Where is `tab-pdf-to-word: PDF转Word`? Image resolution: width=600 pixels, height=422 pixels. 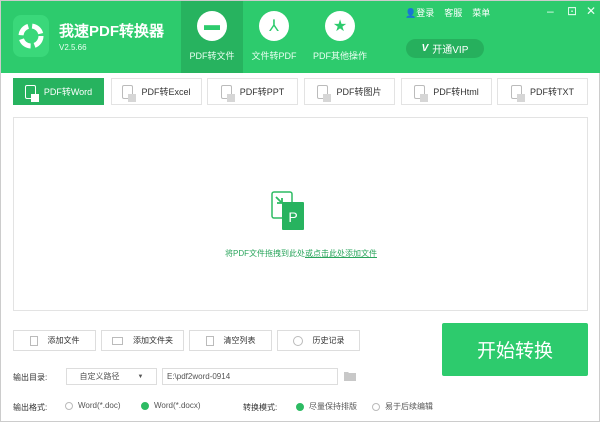 tab-pdf-to-word: PDF转Word is located at coordinates (58, 91).